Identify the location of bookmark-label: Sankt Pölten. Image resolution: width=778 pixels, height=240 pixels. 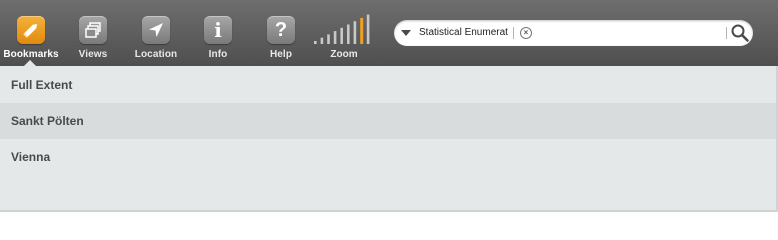
(47, 121).